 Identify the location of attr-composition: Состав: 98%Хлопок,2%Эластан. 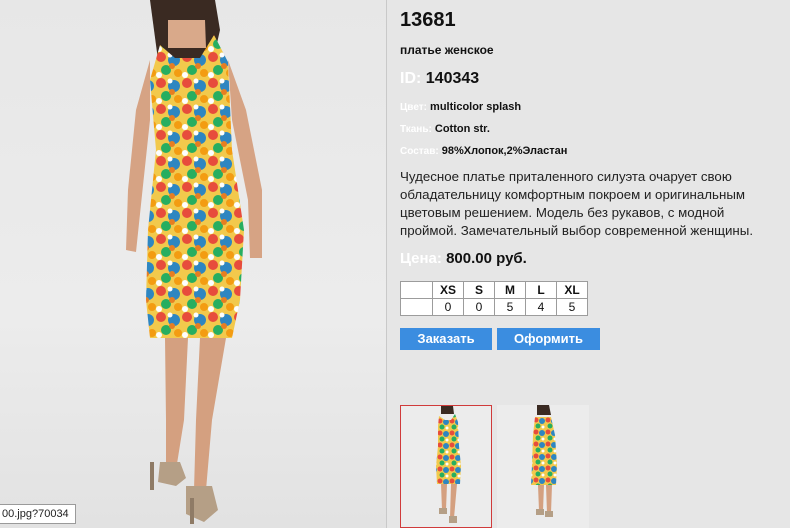
(483, 151).